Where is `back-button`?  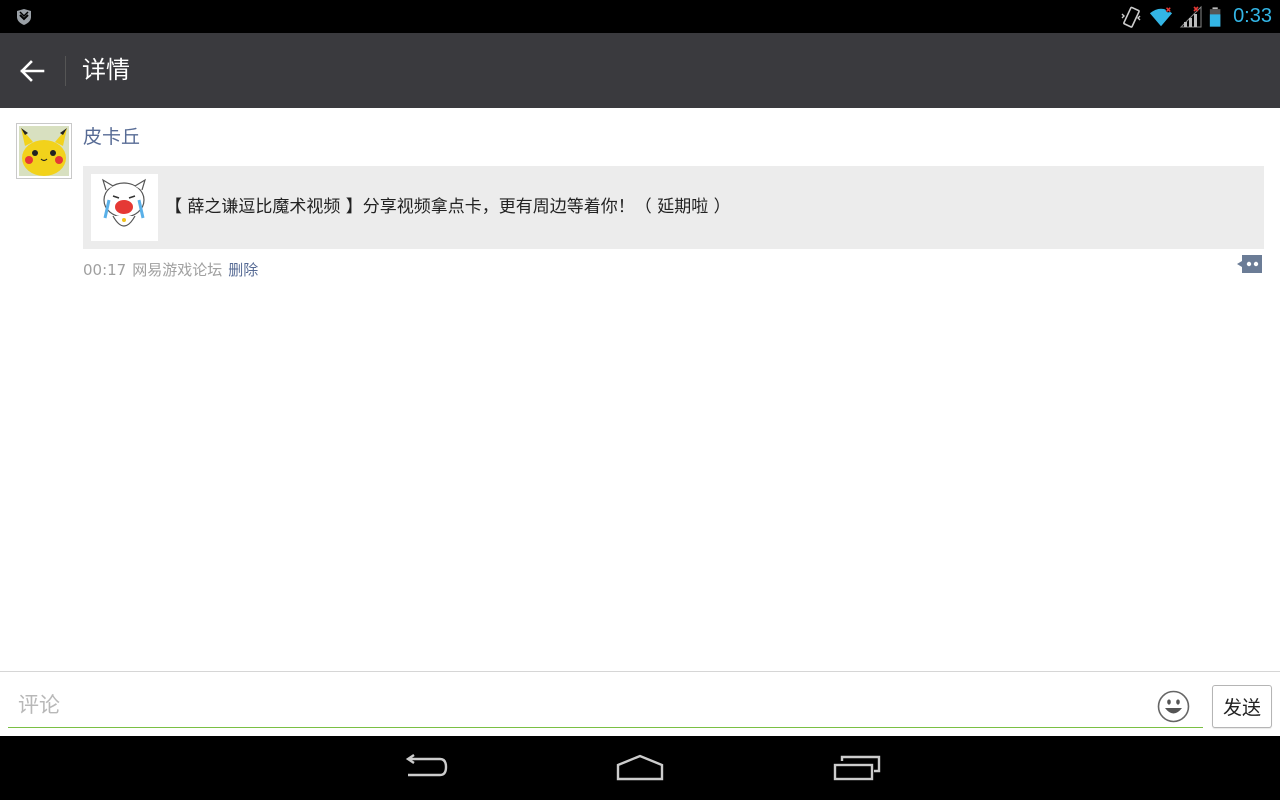
back-button is located at coordinates (32, 71).